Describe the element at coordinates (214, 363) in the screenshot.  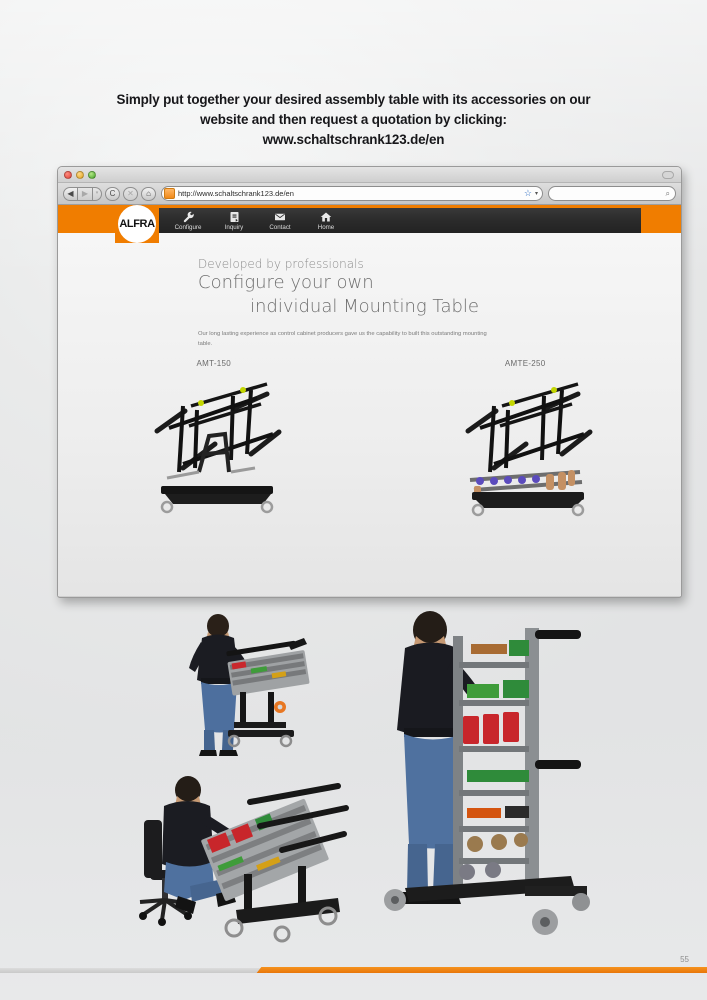
I see `product-amt-150-label: AMT-150` at that location.